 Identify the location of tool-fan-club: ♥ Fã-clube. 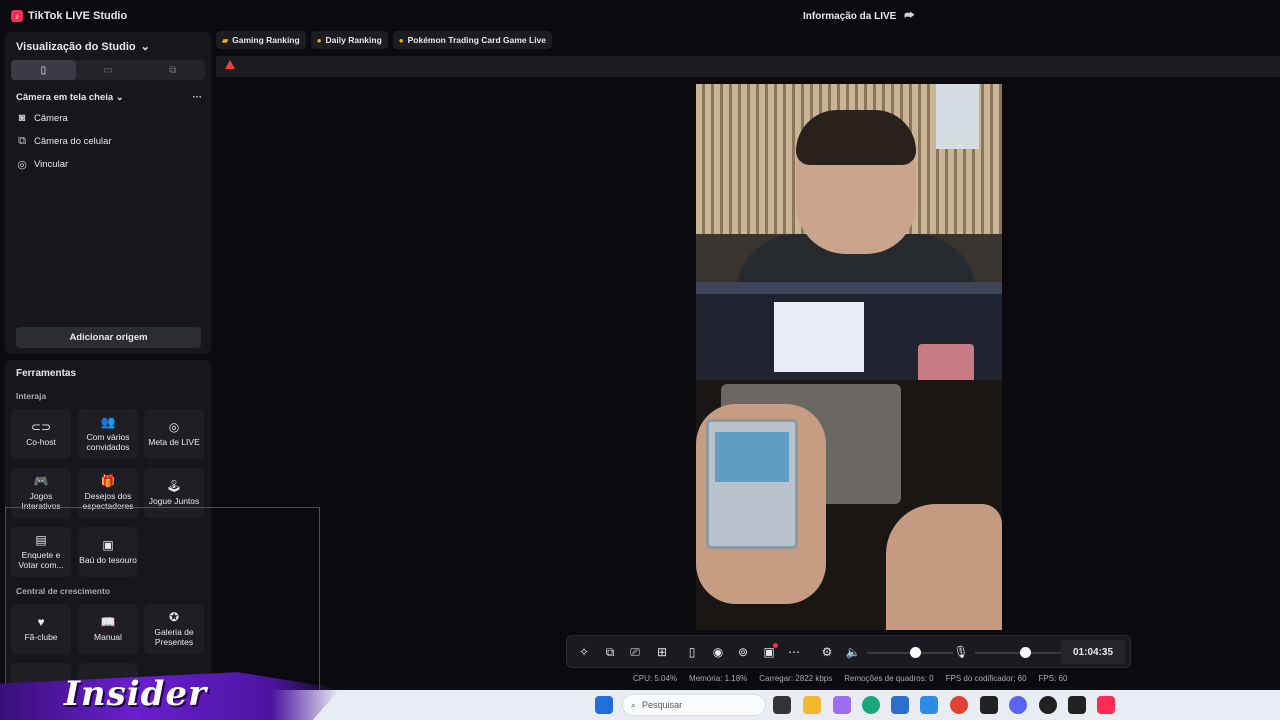
(41, 629).